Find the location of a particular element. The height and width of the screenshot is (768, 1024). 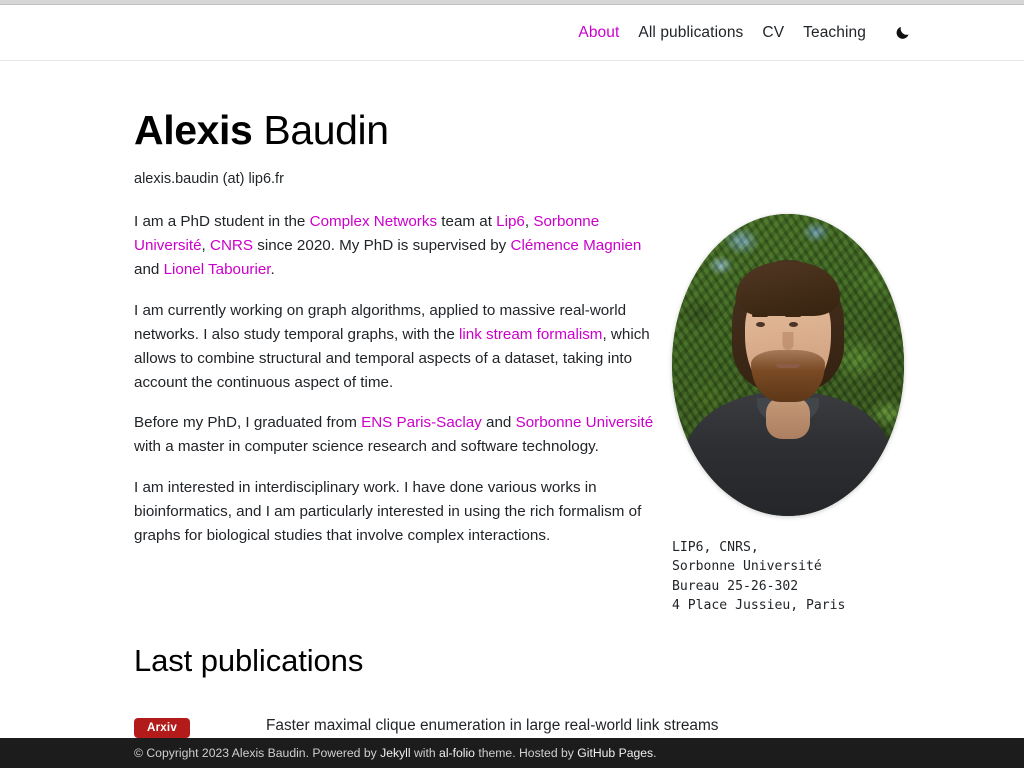

nav-item-teaching: Teaching is located at coordinates (834, 33).